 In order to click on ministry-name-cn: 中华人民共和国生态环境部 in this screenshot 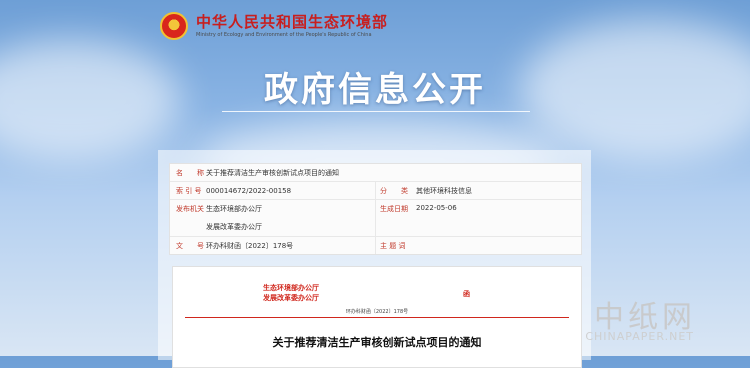, I will do `click(292, 22)`.